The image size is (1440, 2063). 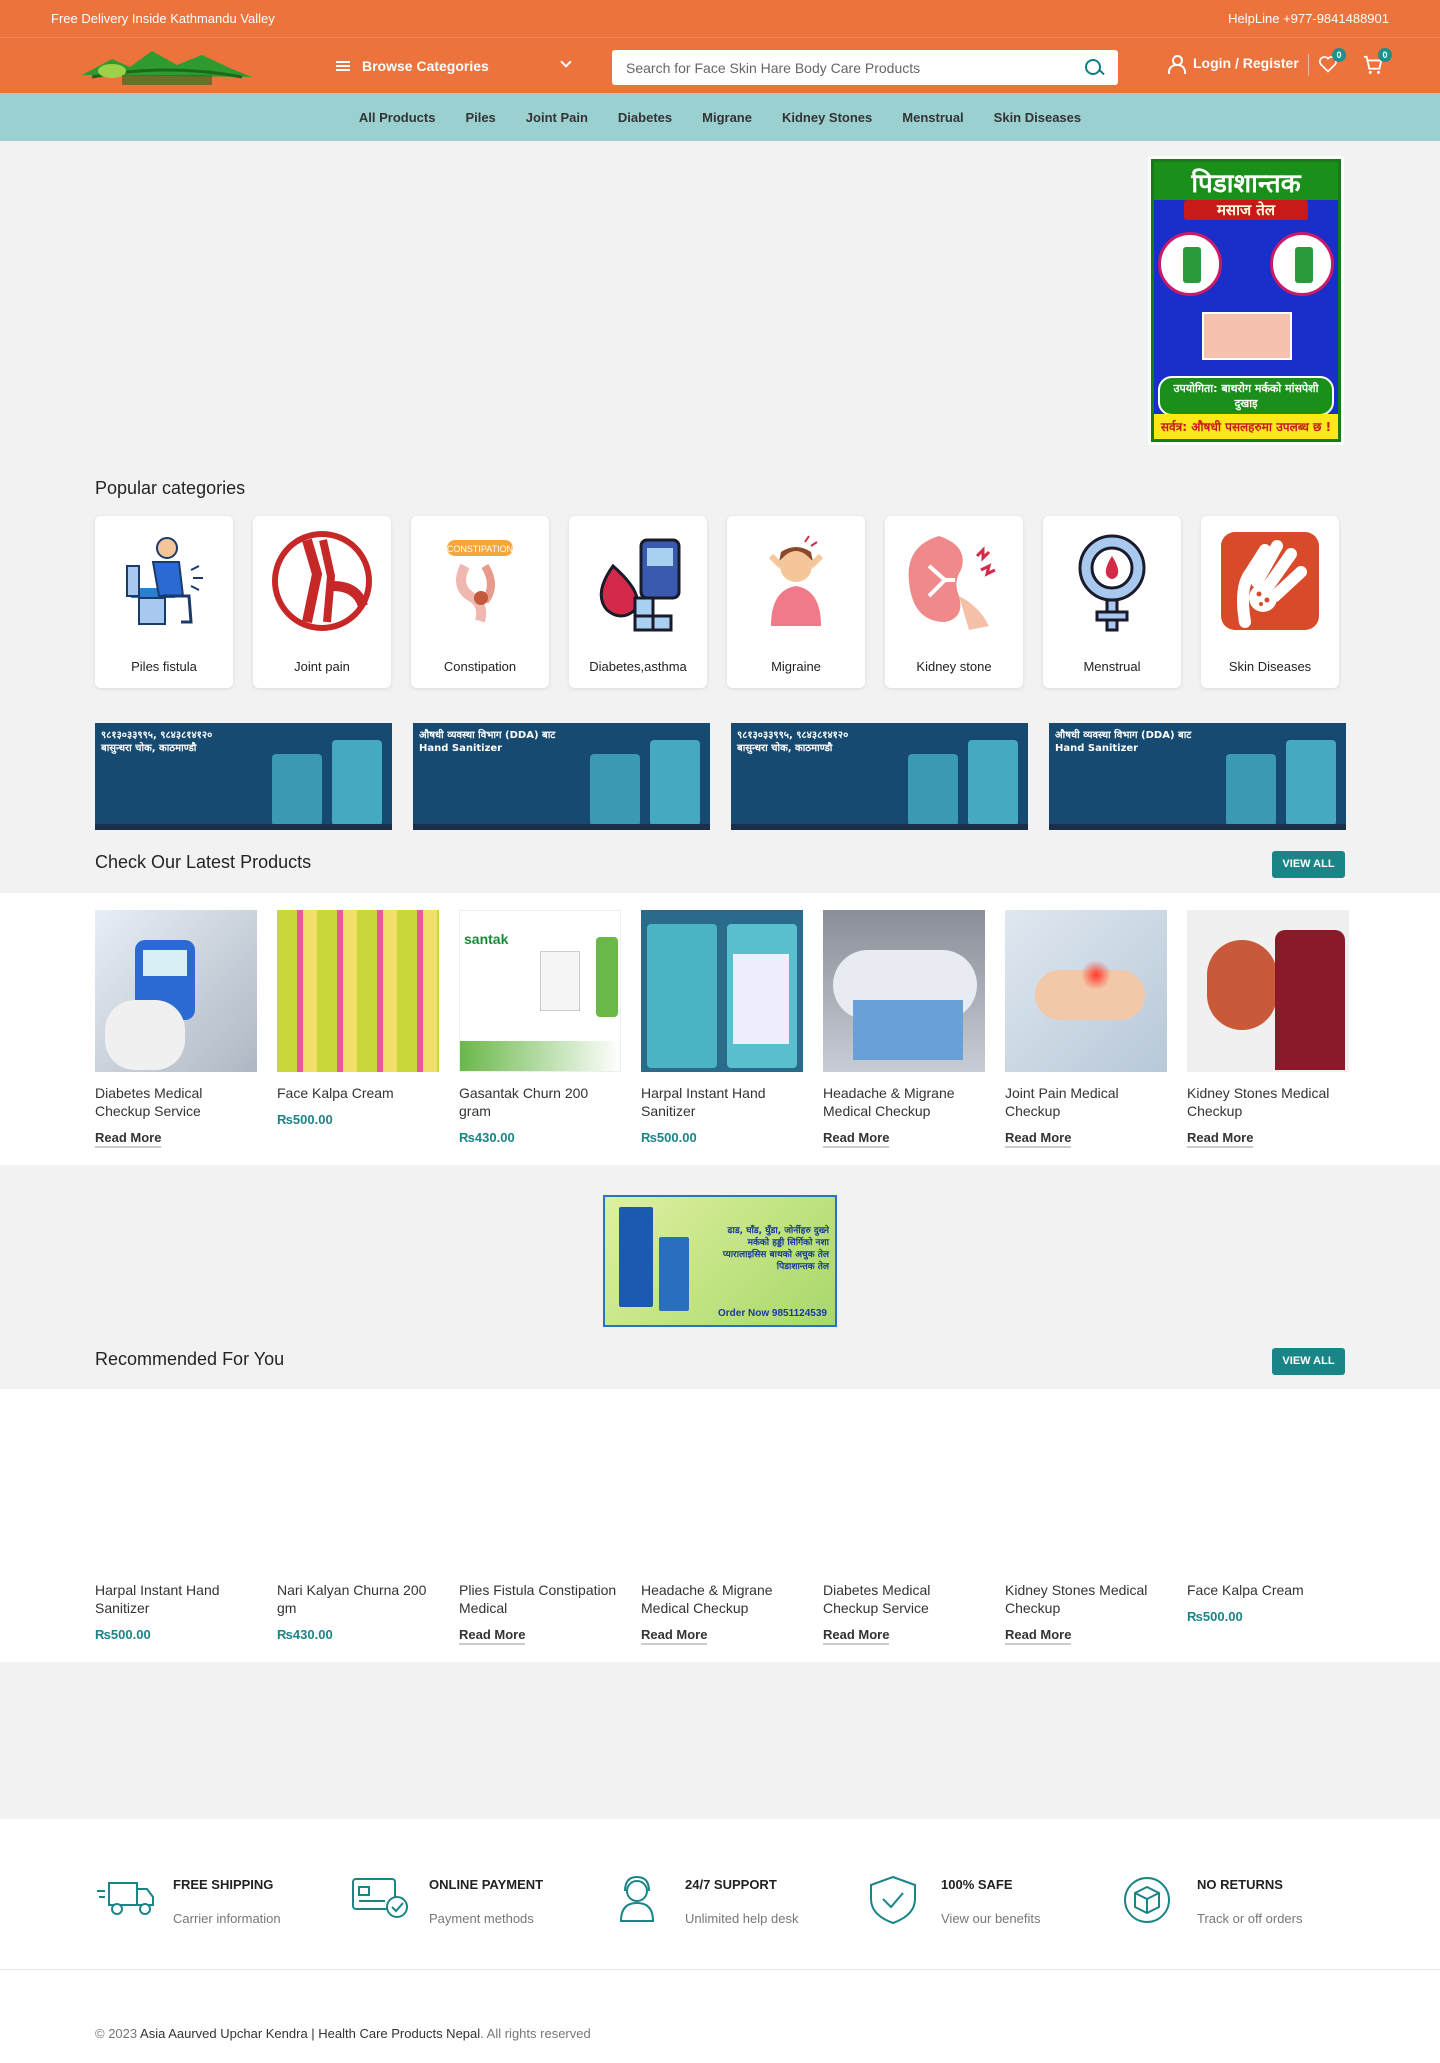 I want to click on product-price: ₨430.00, so click(x=487, y=1137).